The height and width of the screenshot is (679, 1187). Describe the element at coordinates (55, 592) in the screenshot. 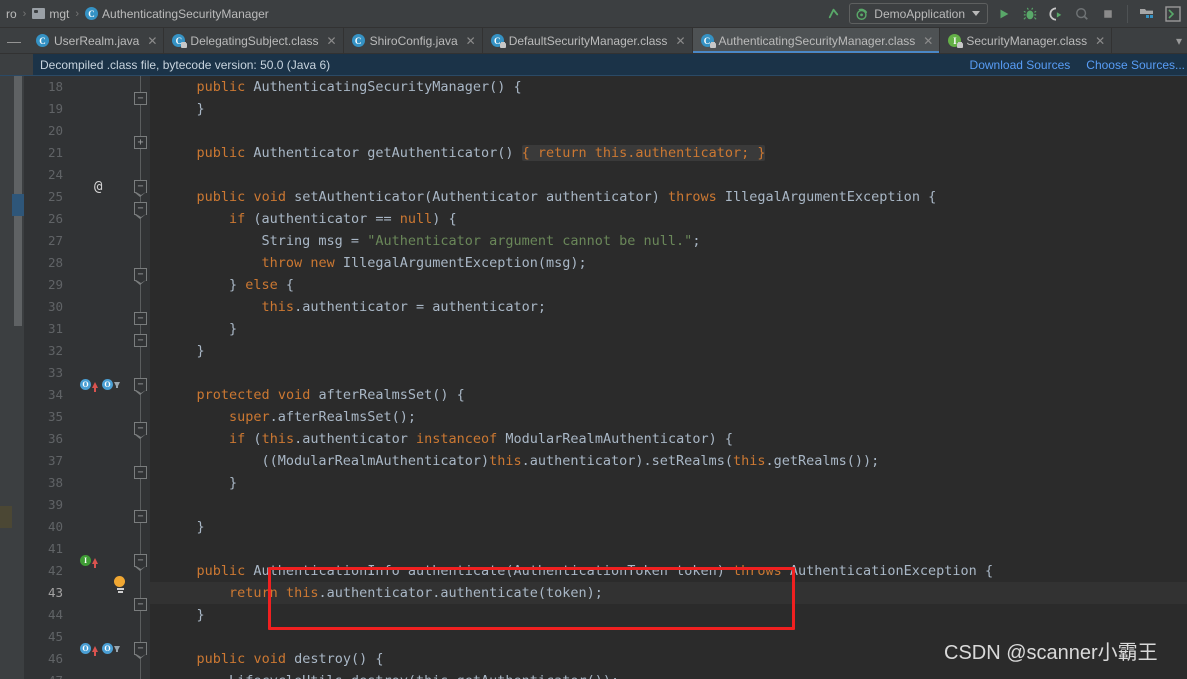

I see `line-number: 43` at that location.